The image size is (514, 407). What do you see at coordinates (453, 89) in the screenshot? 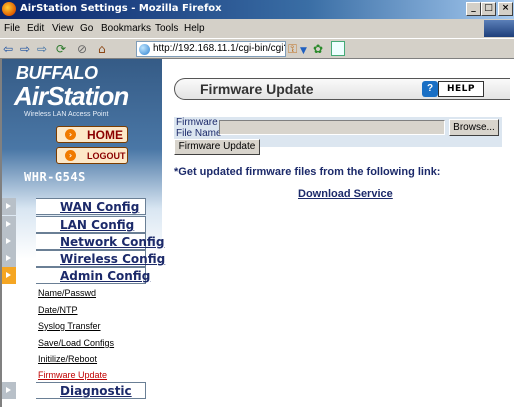
I see `help-button: ? HELP` at bounding box center [453, 89].